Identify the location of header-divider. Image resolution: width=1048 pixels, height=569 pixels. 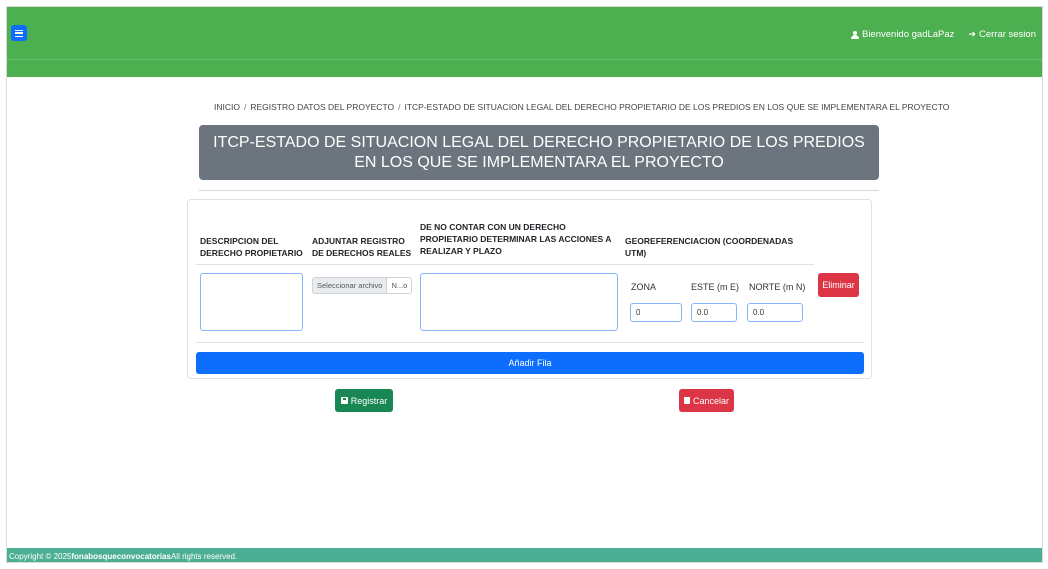
(505, 264).